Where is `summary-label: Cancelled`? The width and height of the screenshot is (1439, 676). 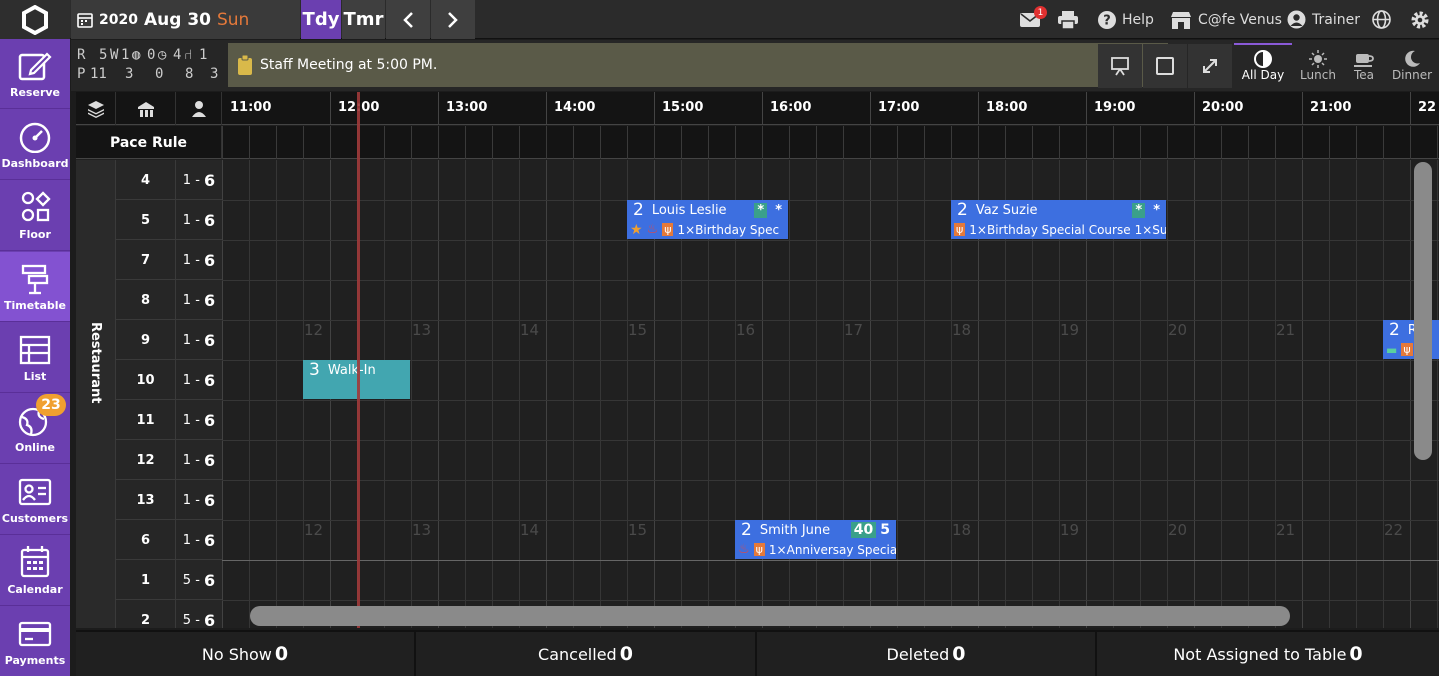 summary-label: Cancelled is located at coordinates (577, 654).